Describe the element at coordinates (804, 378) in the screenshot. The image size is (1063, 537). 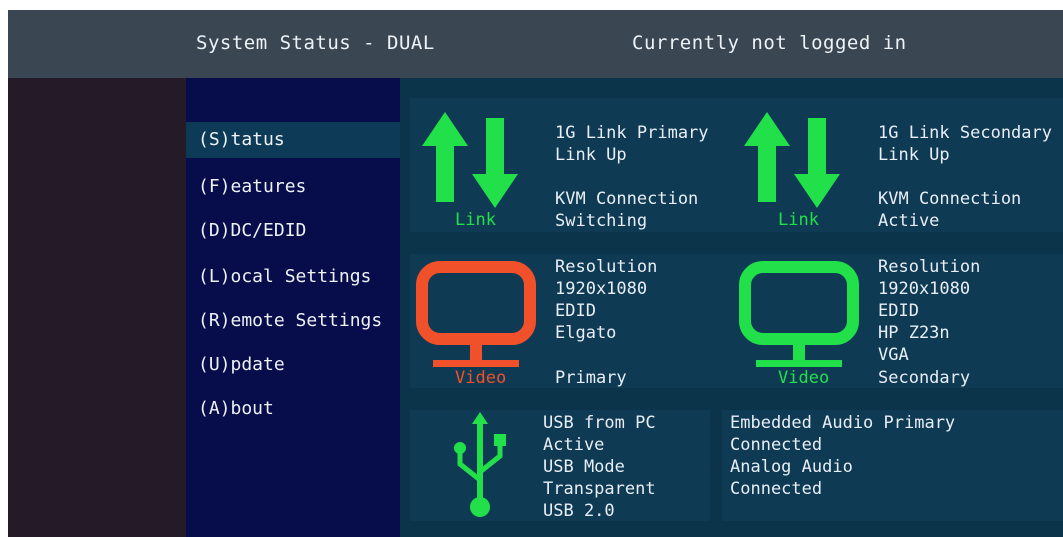
I see `video-secondary-label: Video` at that location.